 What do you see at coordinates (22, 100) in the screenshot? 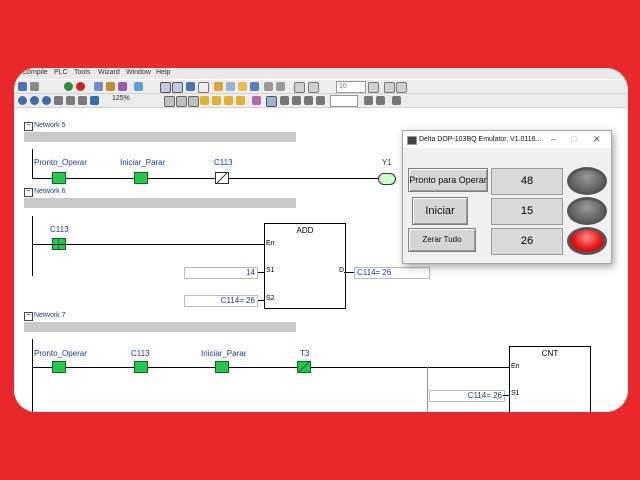
I see `zoom-in-icon` at bounding box center [22, 100].